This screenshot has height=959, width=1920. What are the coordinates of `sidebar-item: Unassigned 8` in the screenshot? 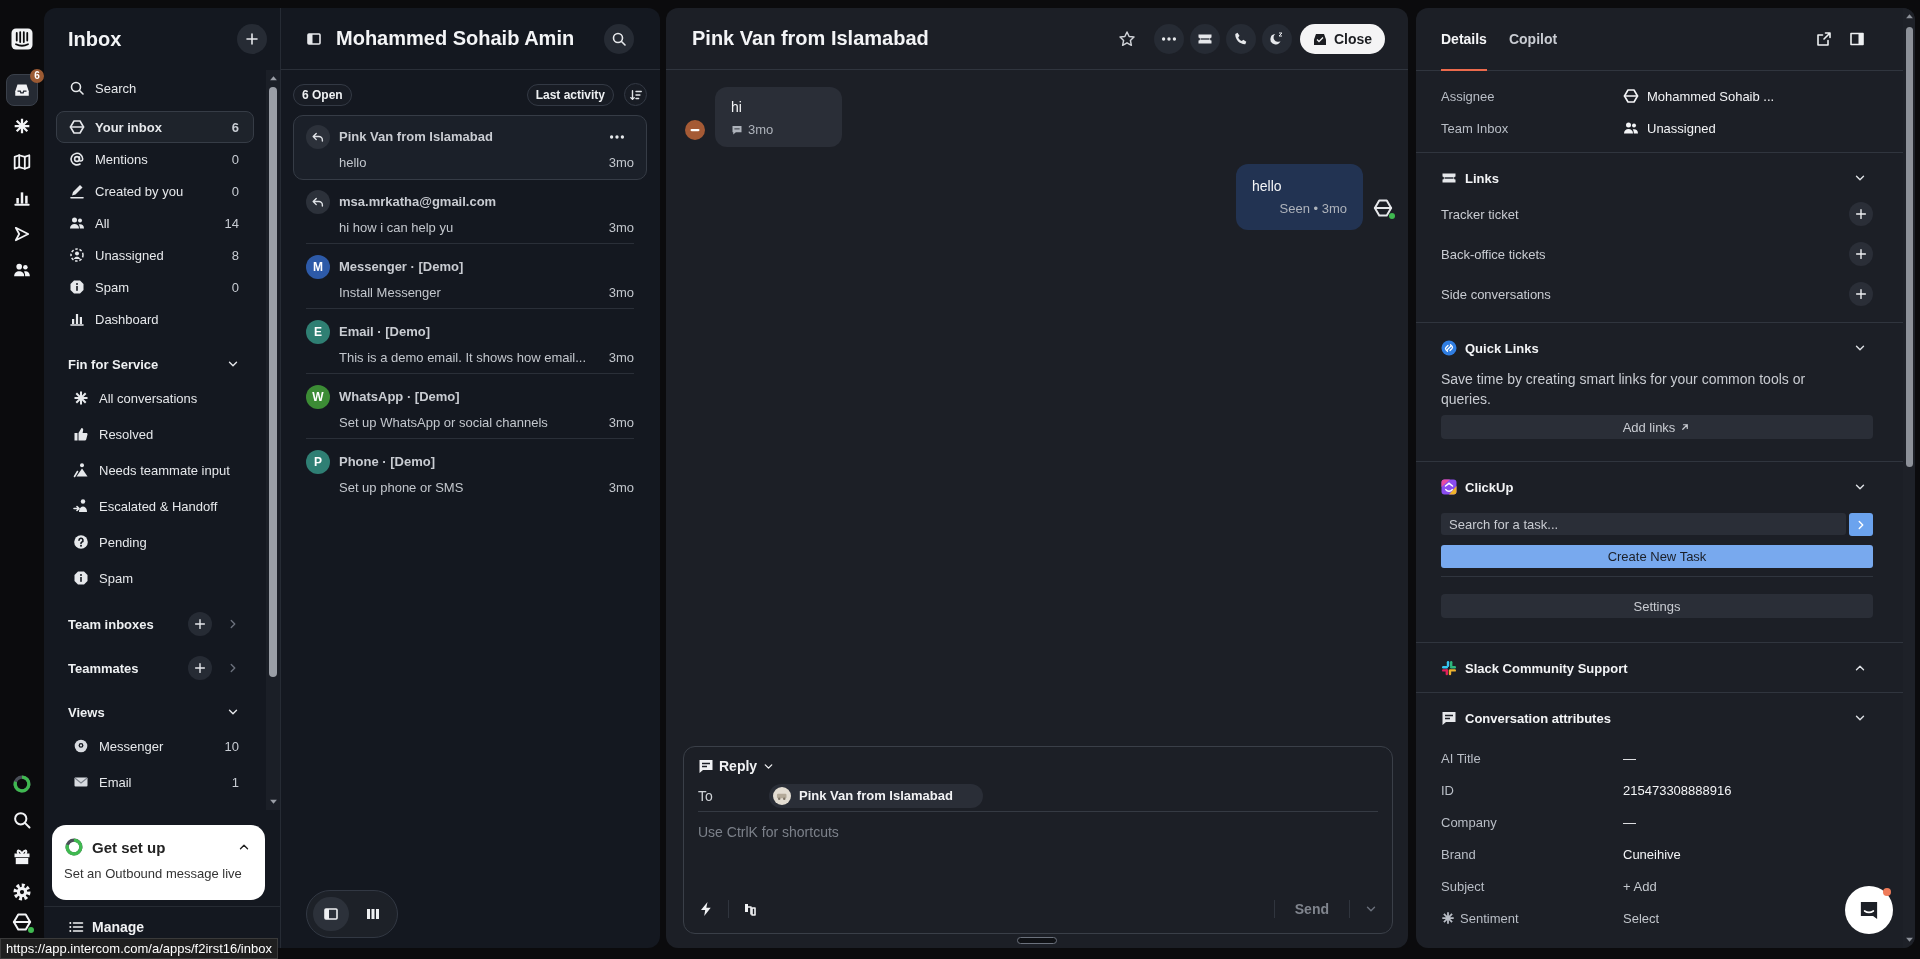 It's located at (155, 255).